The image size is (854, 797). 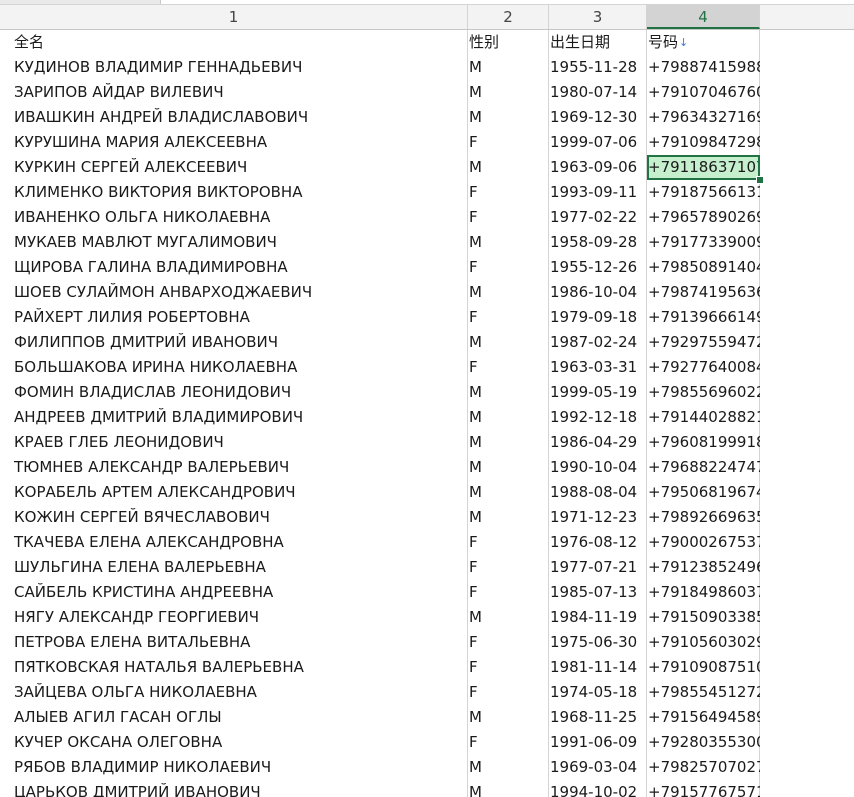 I want to click on phone-cell: +79850891404, so click(x=703, y=267).